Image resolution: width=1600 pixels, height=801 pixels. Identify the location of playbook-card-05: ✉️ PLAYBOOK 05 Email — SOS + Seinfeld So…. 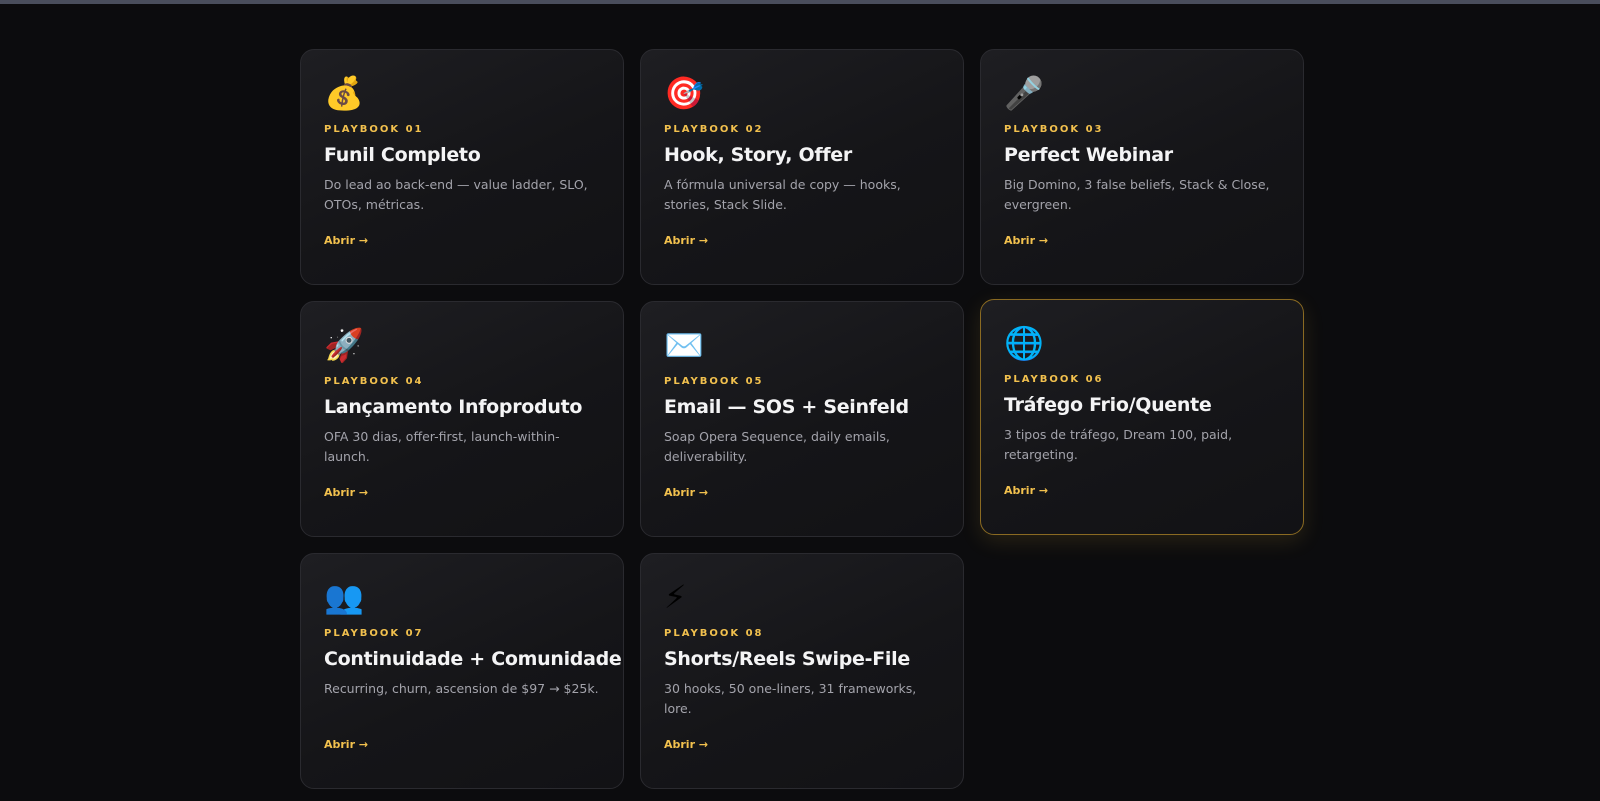
(802, 419).